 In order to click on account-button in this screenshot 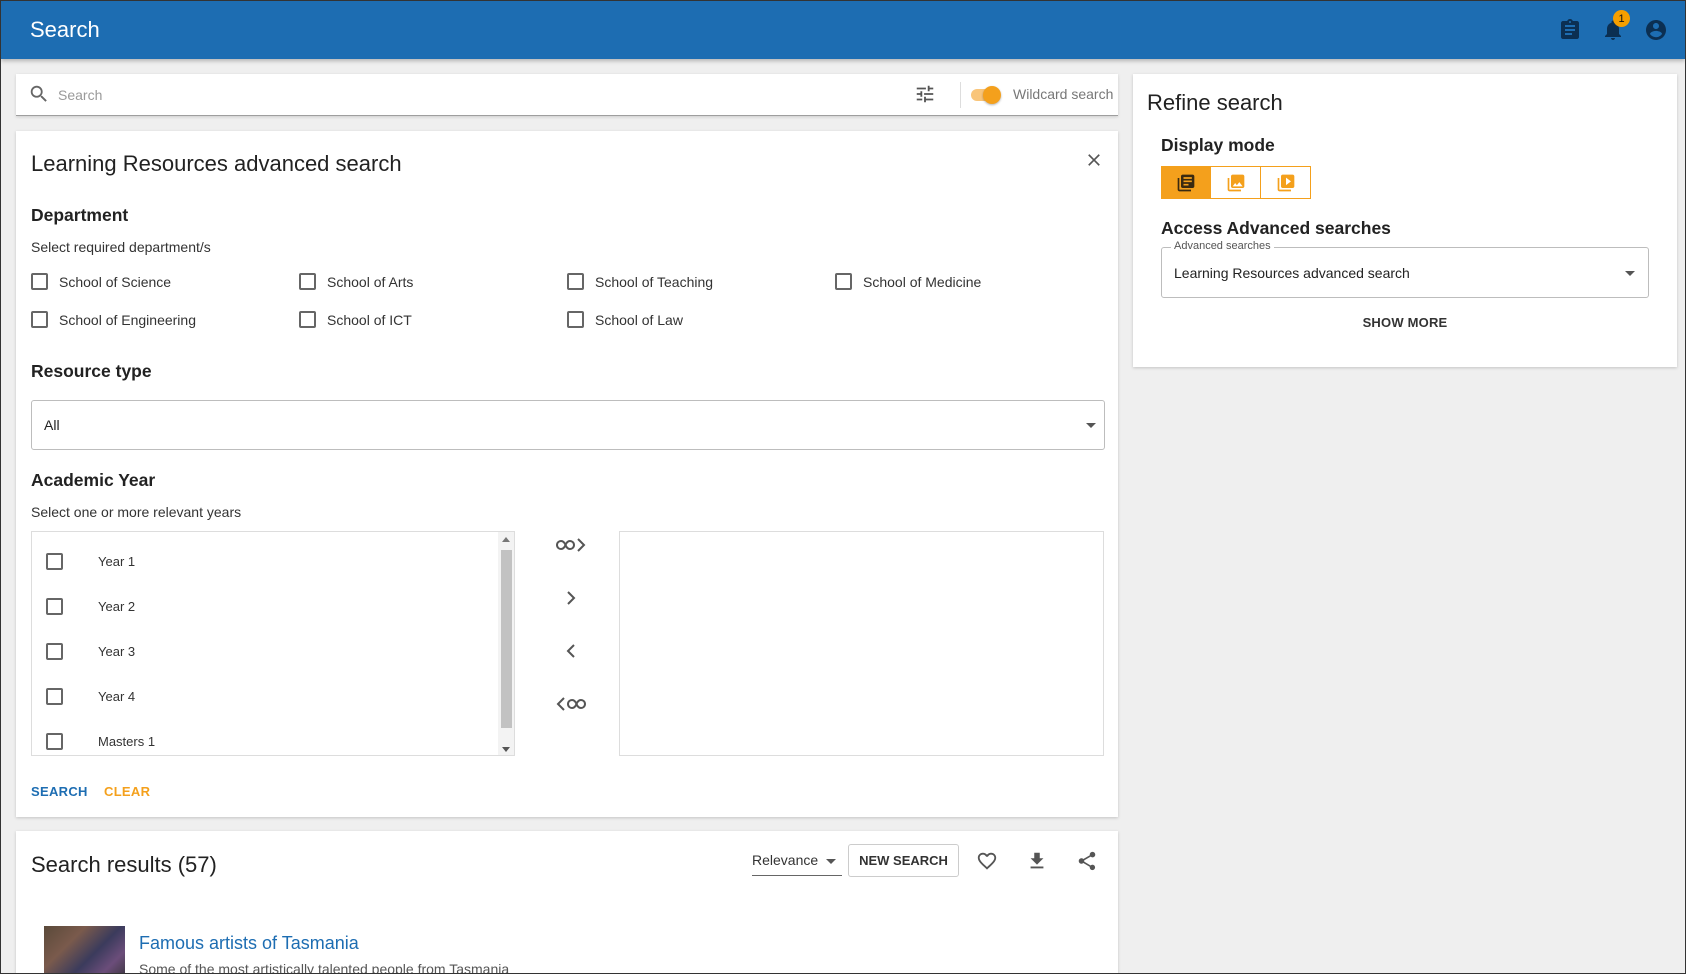, I will do `click(1655, 30)`.